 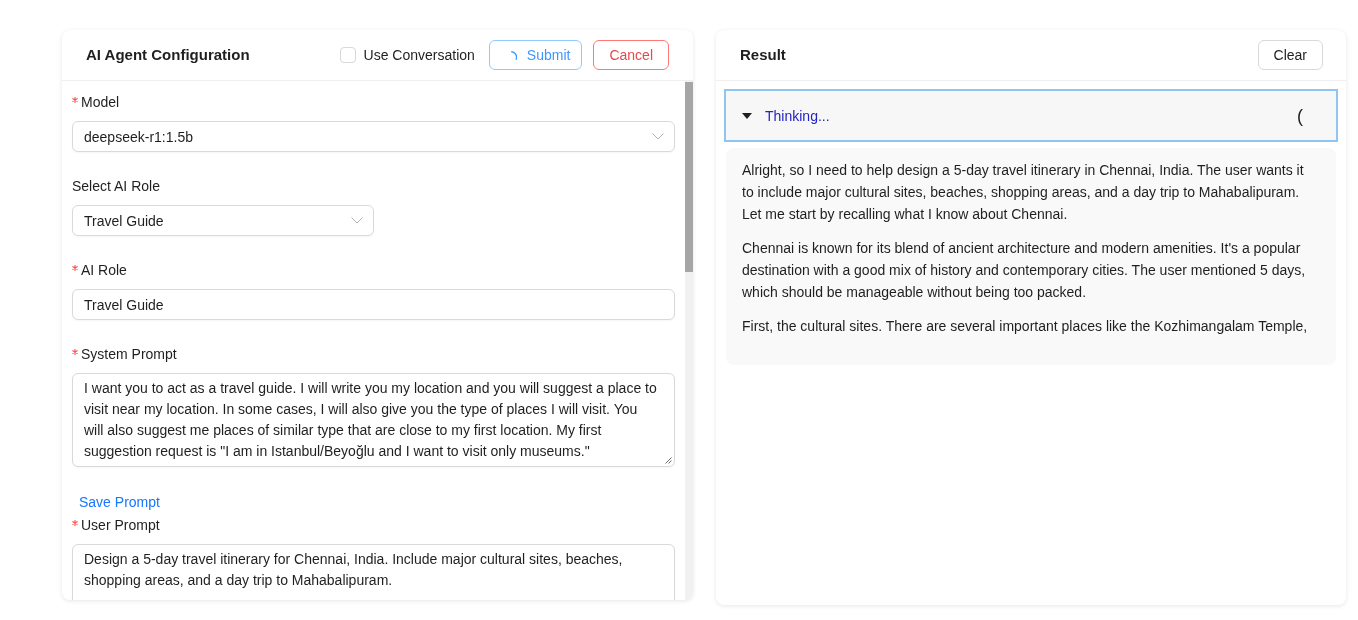 What do you see at coordinates (168, 54) in the screenshot?
I see `panel-title: AI Agent Configuration` at bounding box center [168, 54].